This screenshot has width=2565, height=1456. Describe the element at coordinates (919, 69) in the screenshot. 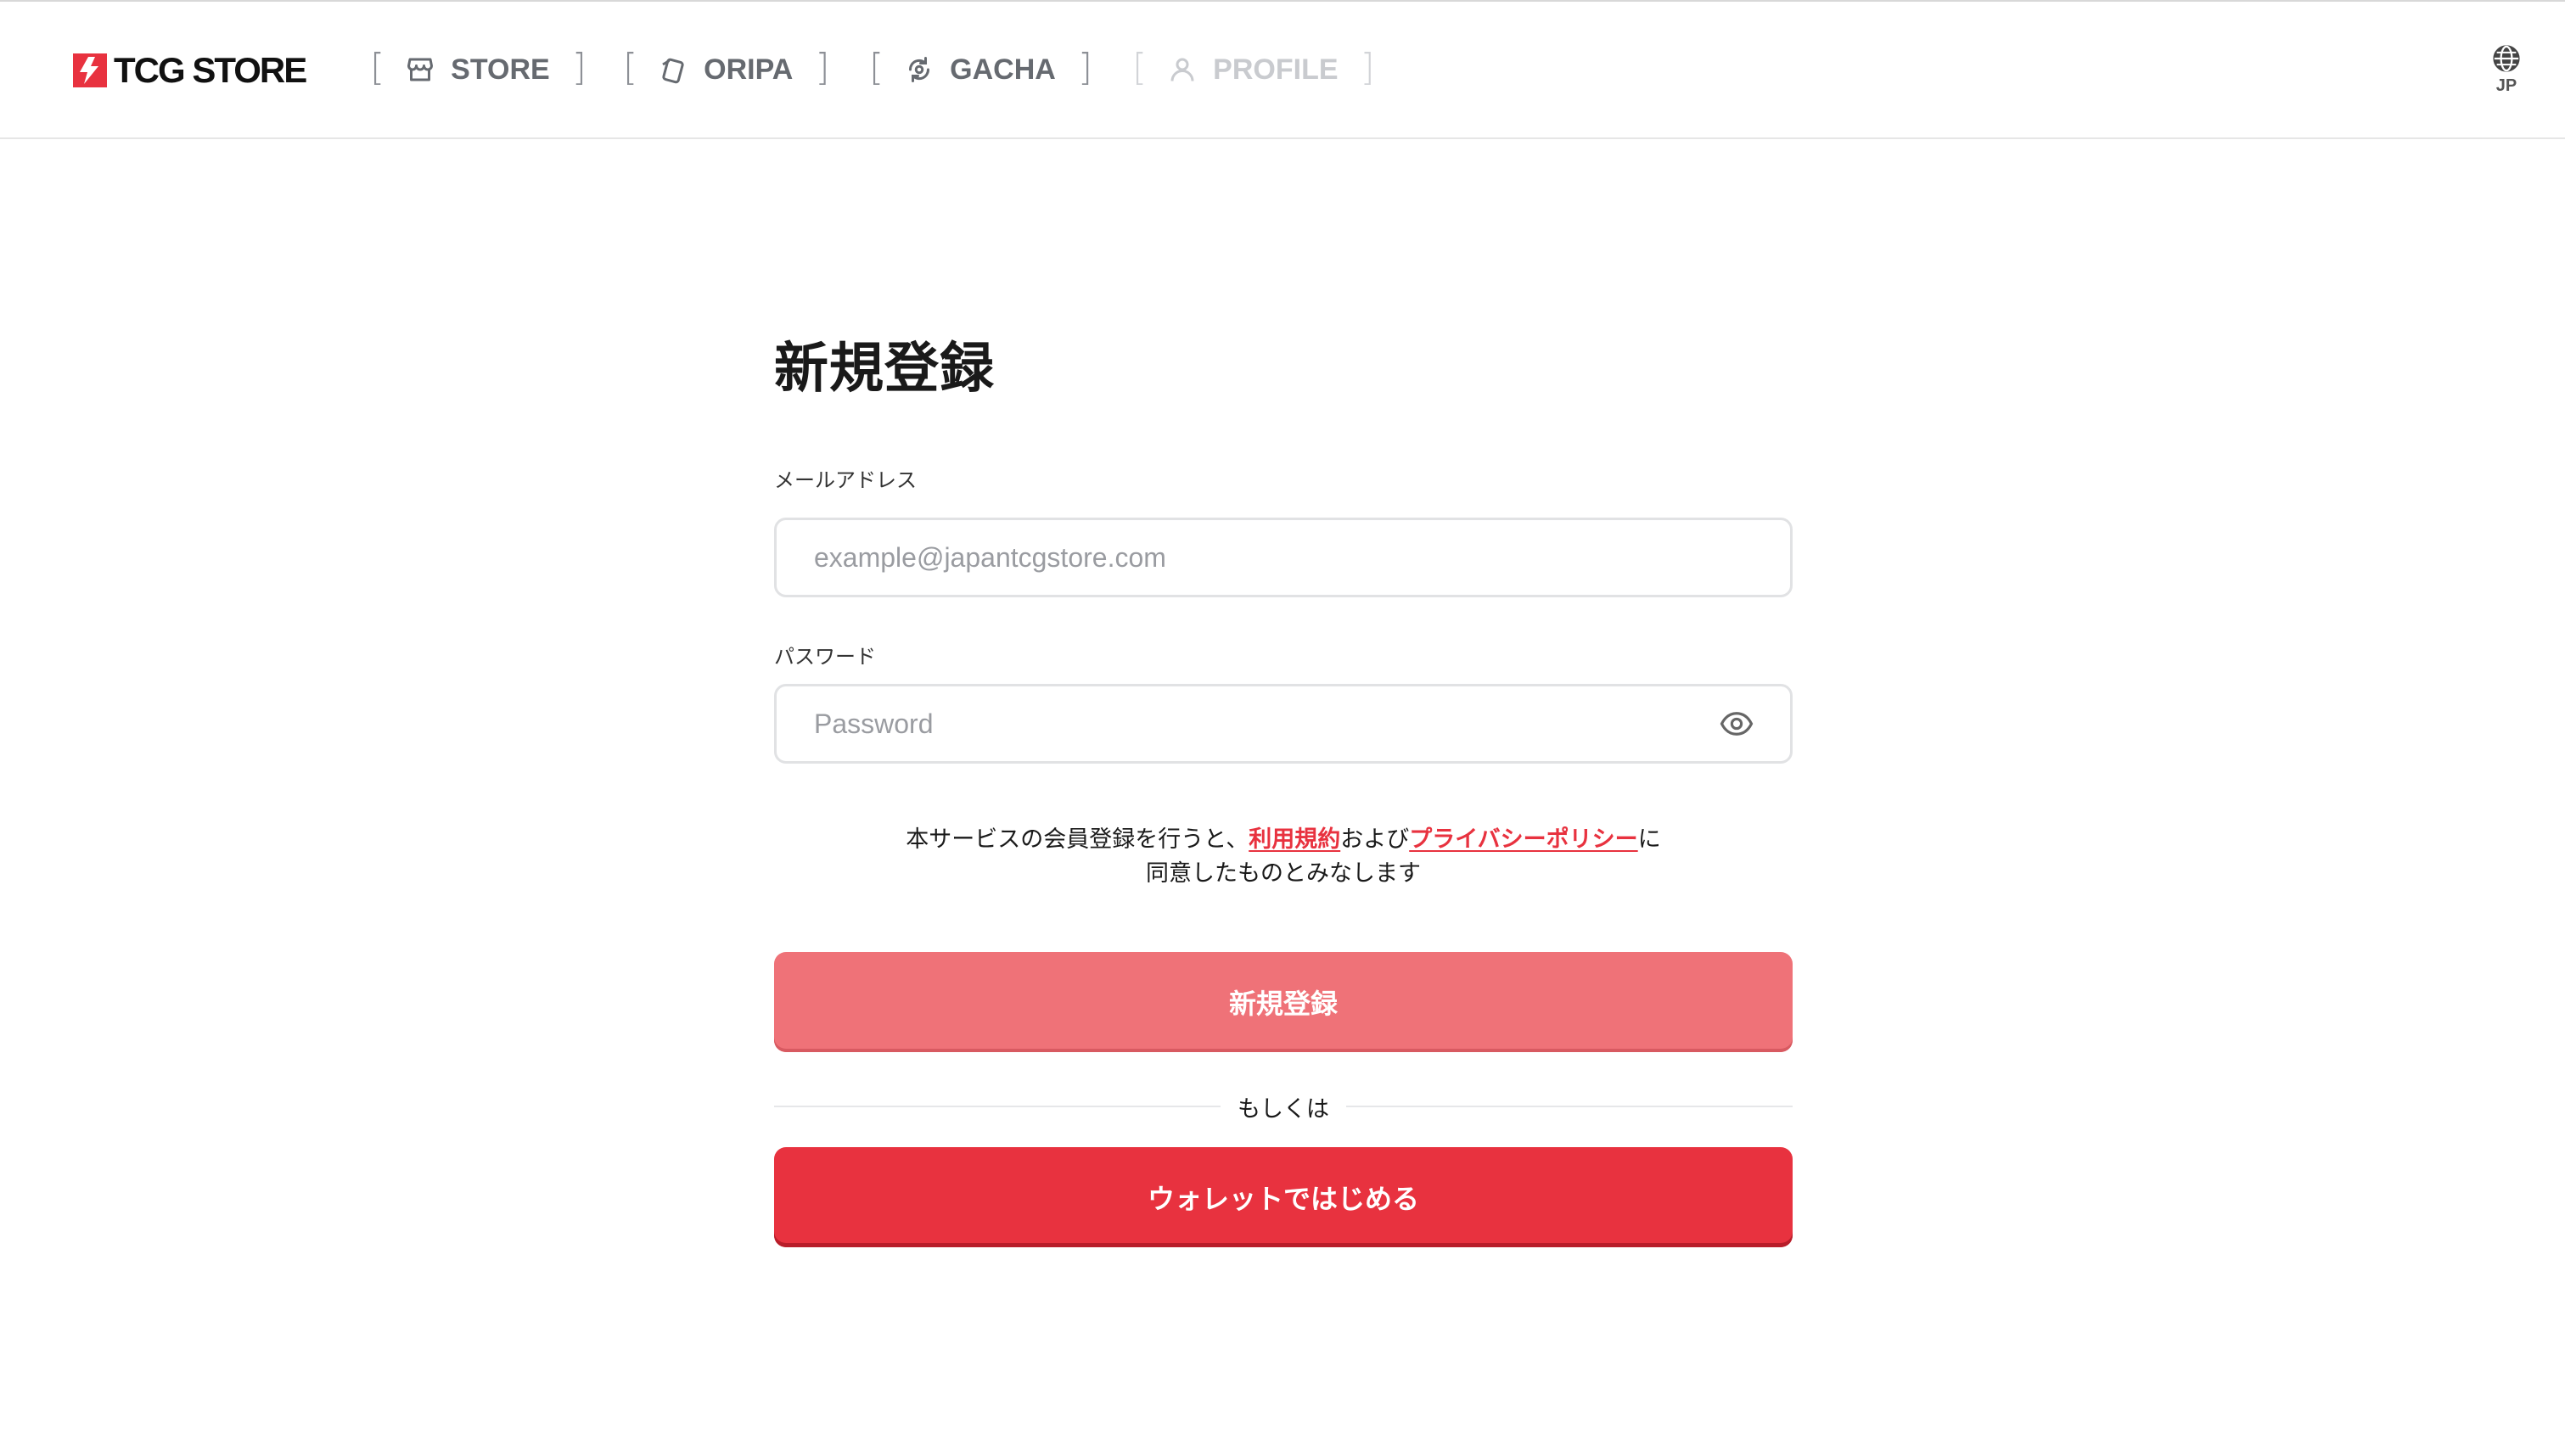

I see `gacha-icon` at that location.